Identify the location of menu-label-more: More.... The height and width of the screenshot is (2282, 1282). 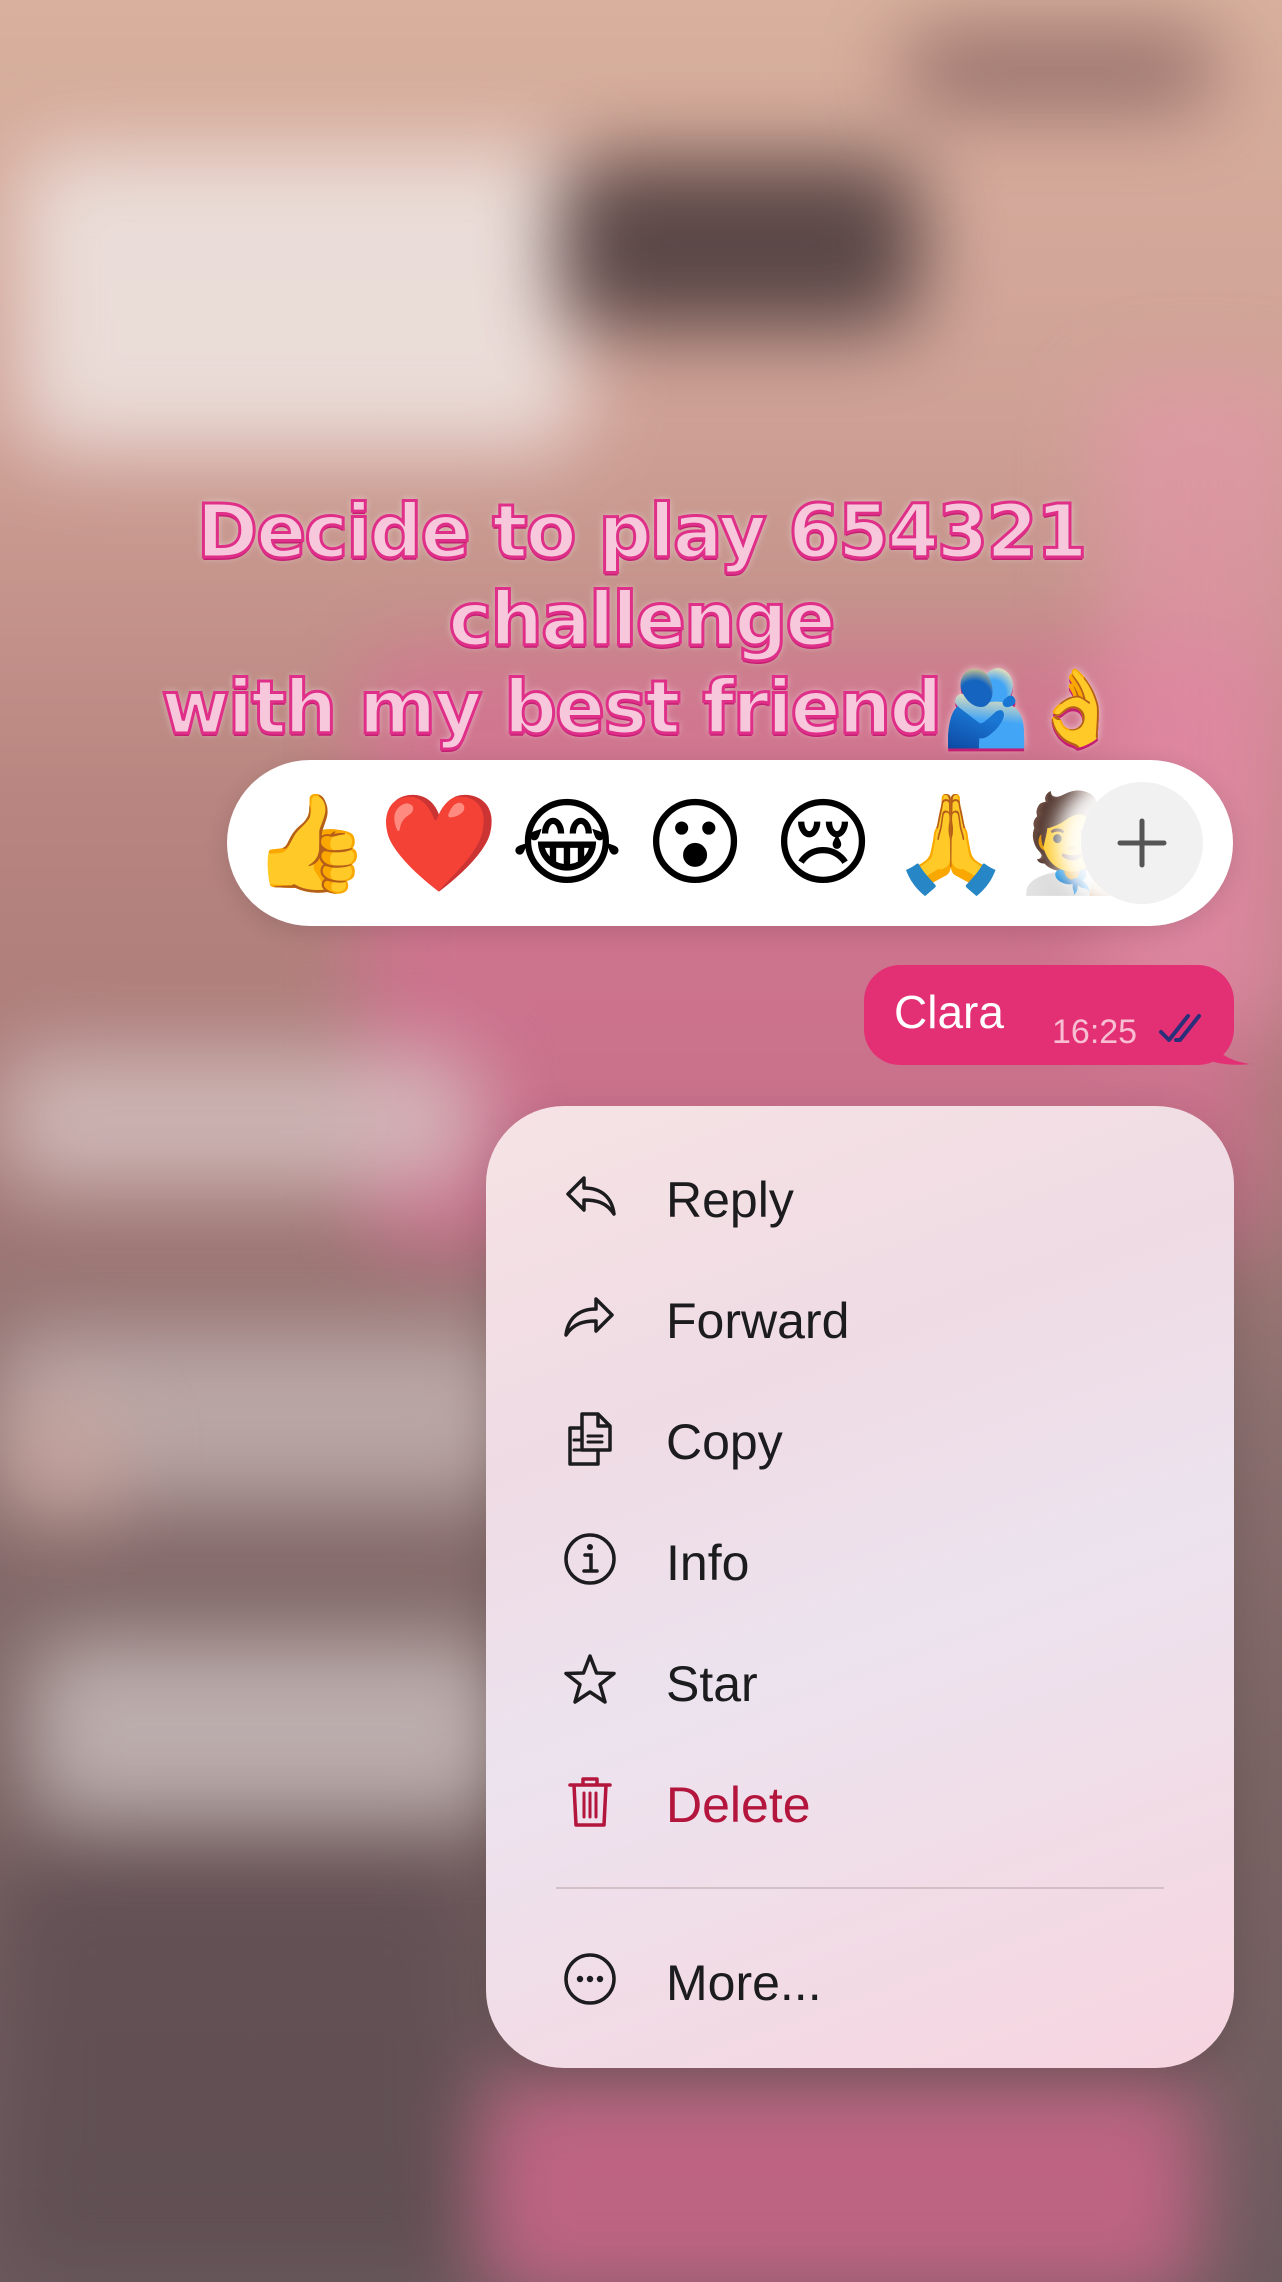
(744, 1983).